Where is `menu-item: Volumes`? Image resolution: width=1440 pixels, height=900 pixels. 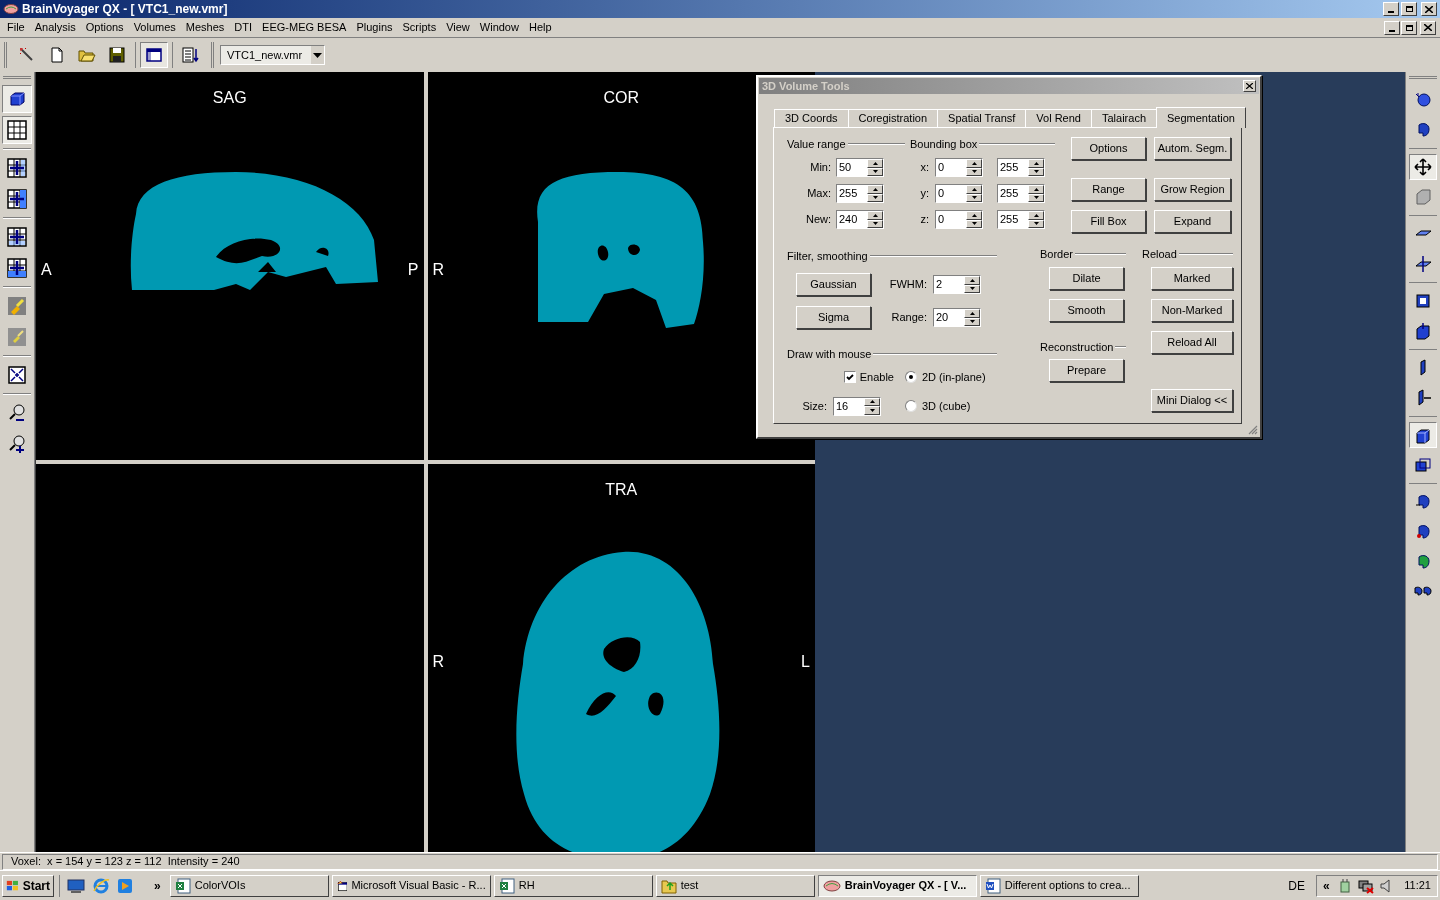
menu-item: Volumes is located at coordinates (154, 27).